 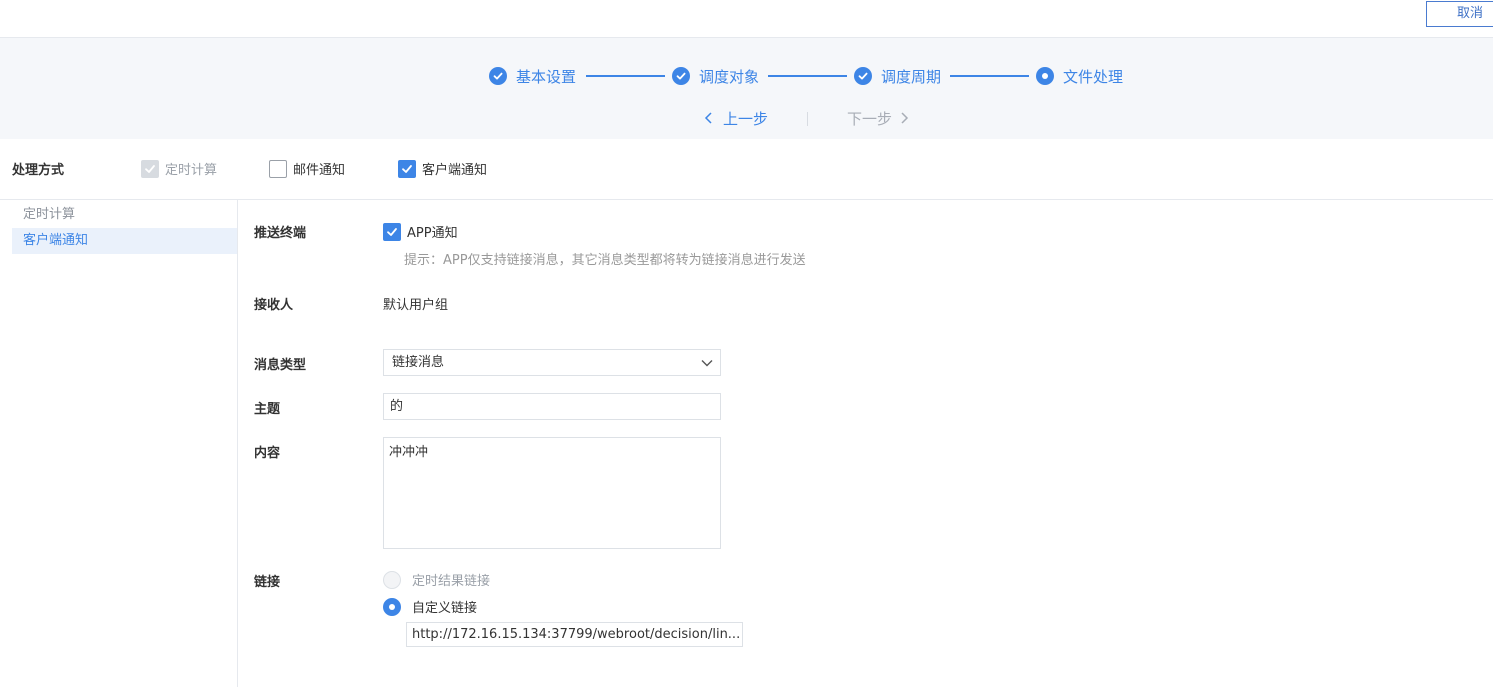 I want to click on step-schedule-period: 调度周期, so click(x=897, y=76).